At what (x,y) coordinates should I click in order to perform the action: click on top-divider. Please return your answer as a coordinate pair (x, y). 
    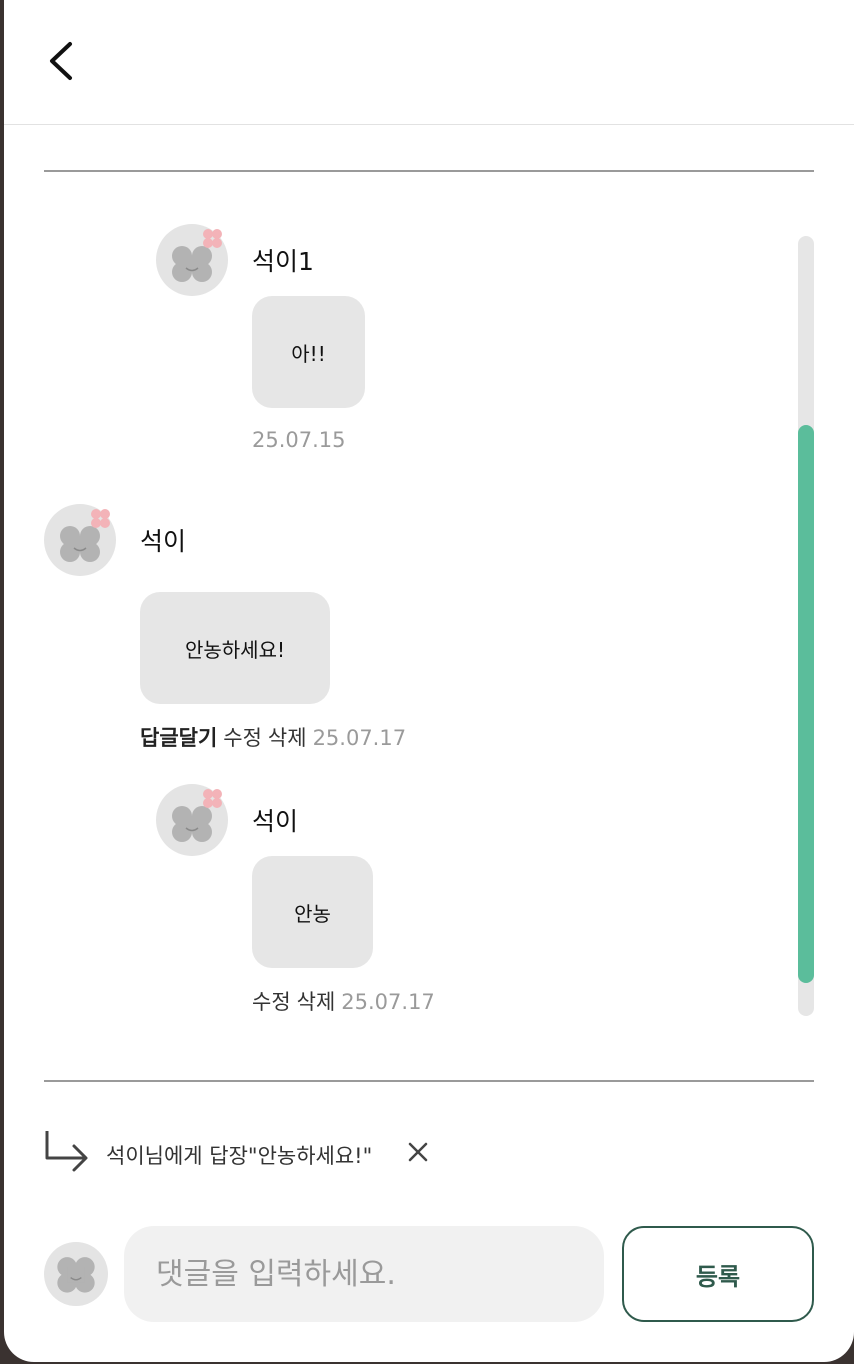
    Looking at the image, I should click on (429, 171).